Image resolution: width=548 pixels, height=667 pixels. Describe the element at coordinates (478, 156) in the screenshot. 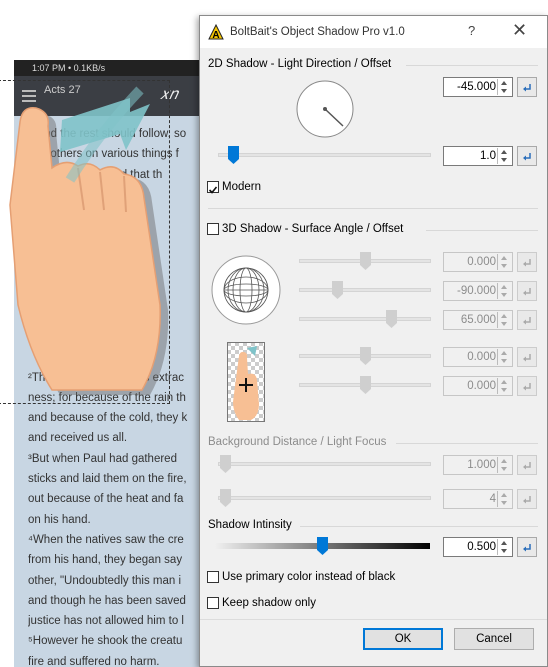

I see `offset-input: 1.0` at that location.